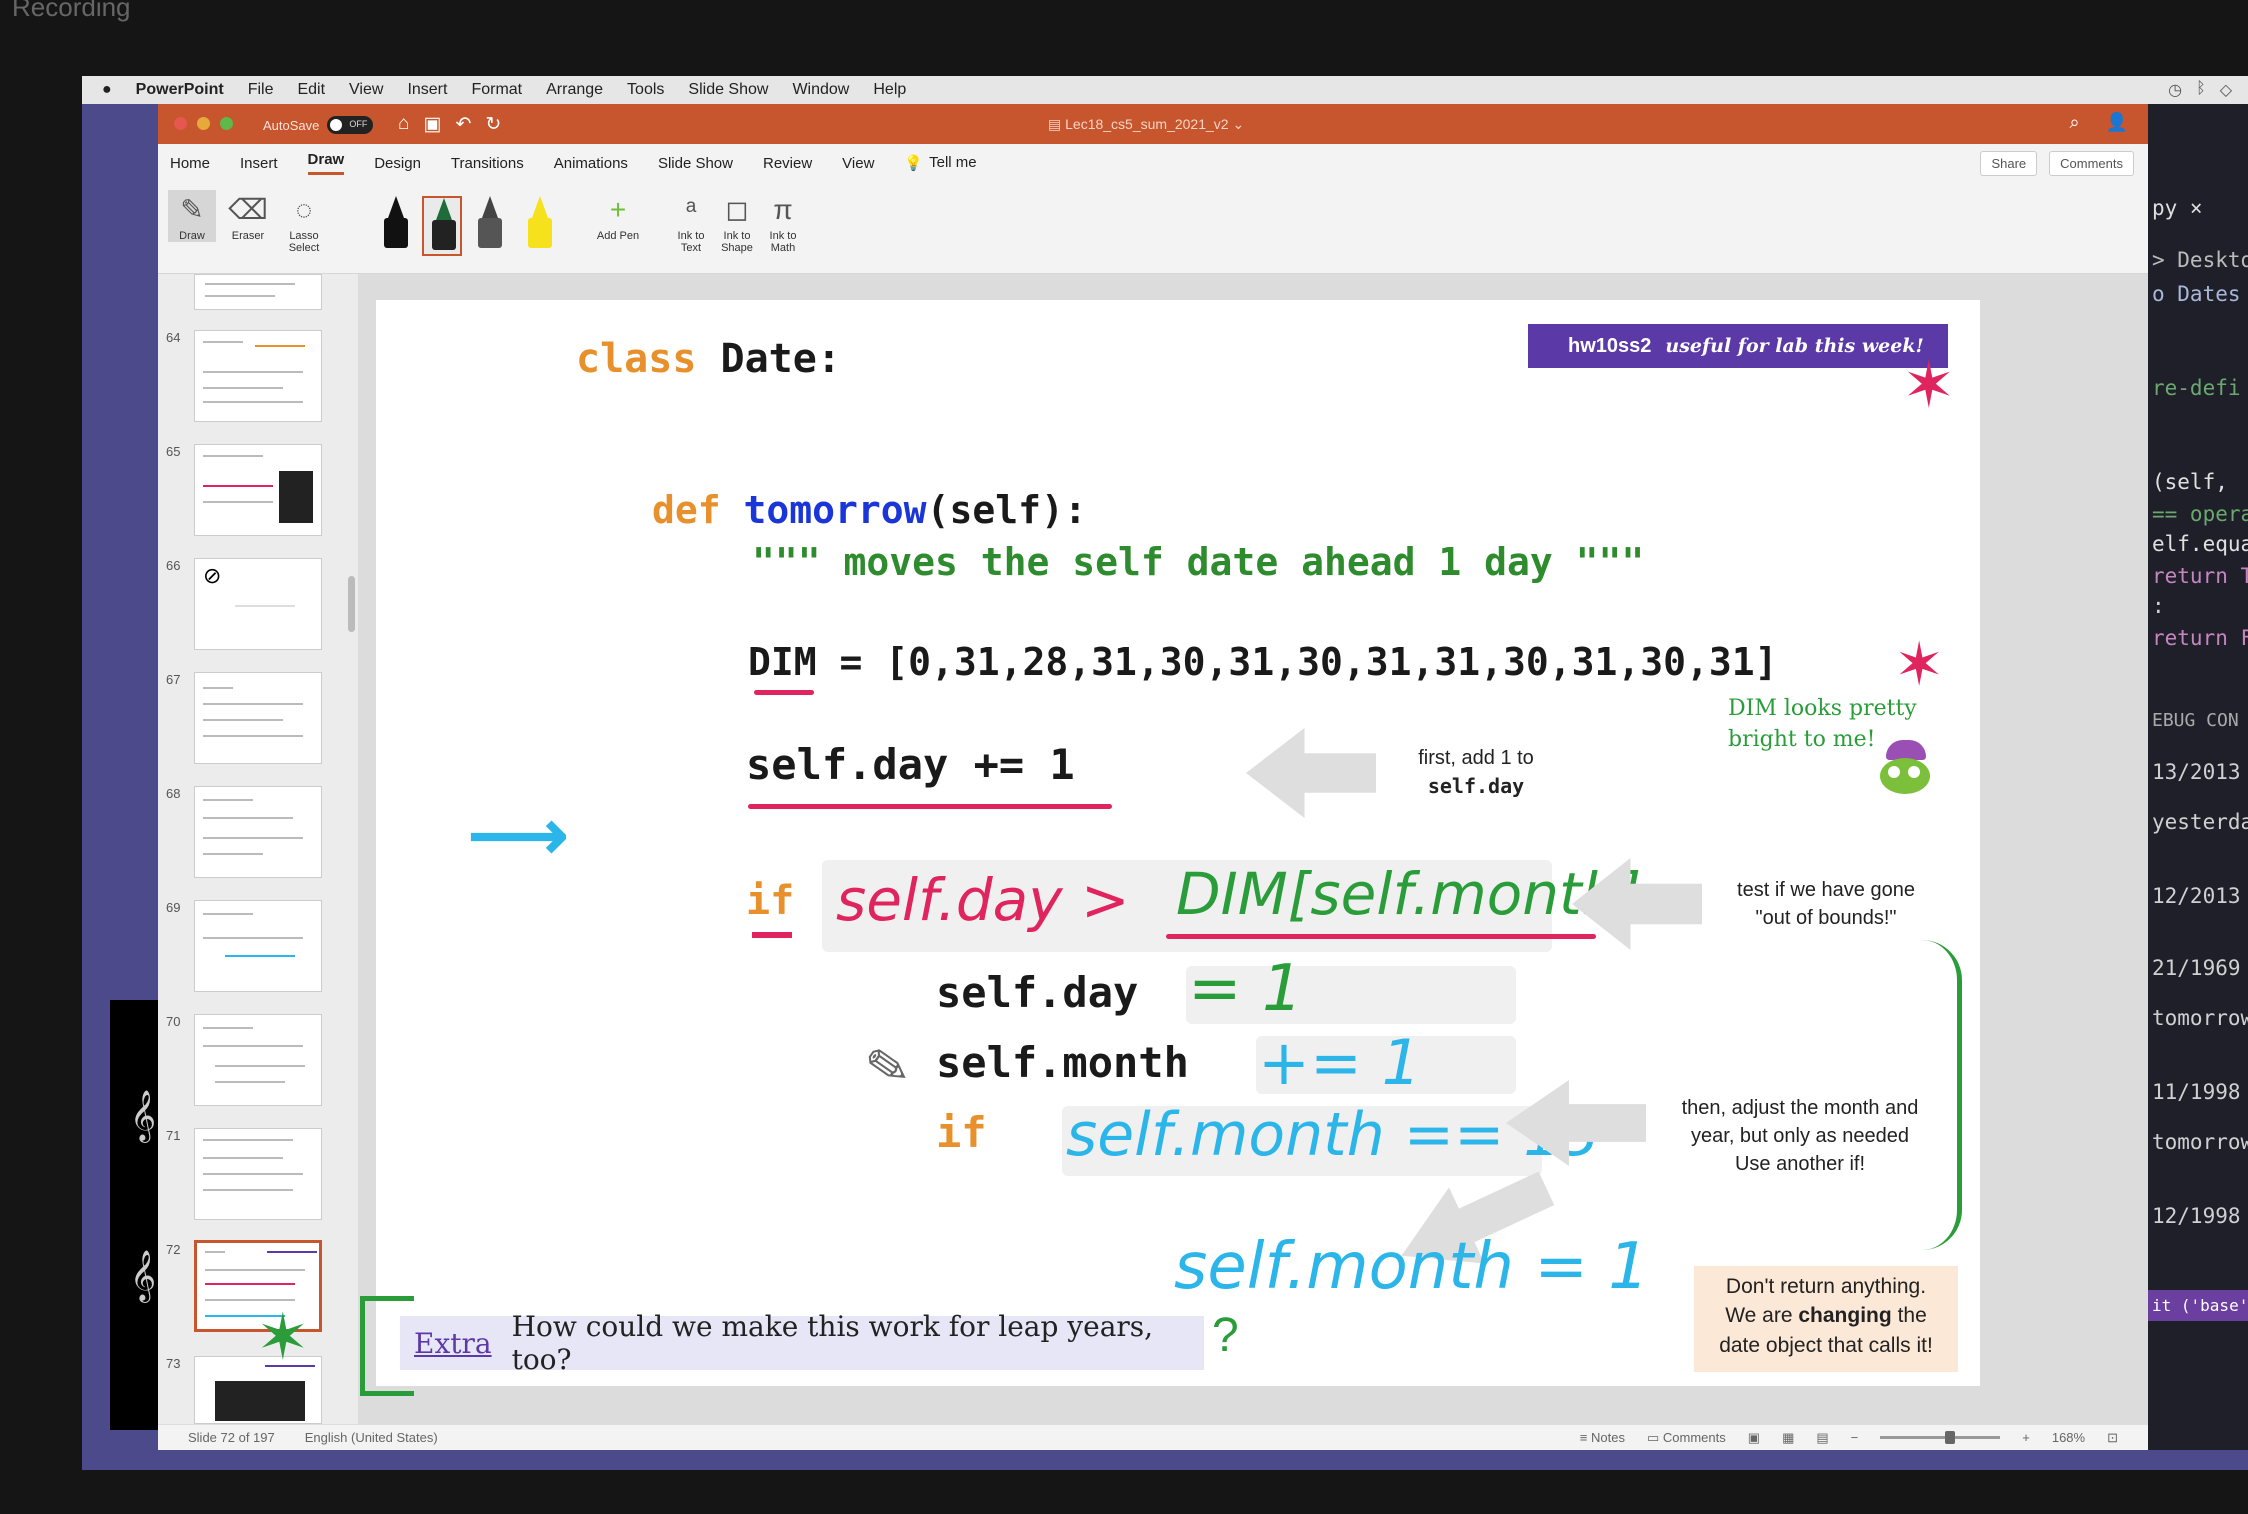 This screenshot has height=1514, width=2248. I want to click on slide-sorter-icon: ▦, so click(1788, 1438).